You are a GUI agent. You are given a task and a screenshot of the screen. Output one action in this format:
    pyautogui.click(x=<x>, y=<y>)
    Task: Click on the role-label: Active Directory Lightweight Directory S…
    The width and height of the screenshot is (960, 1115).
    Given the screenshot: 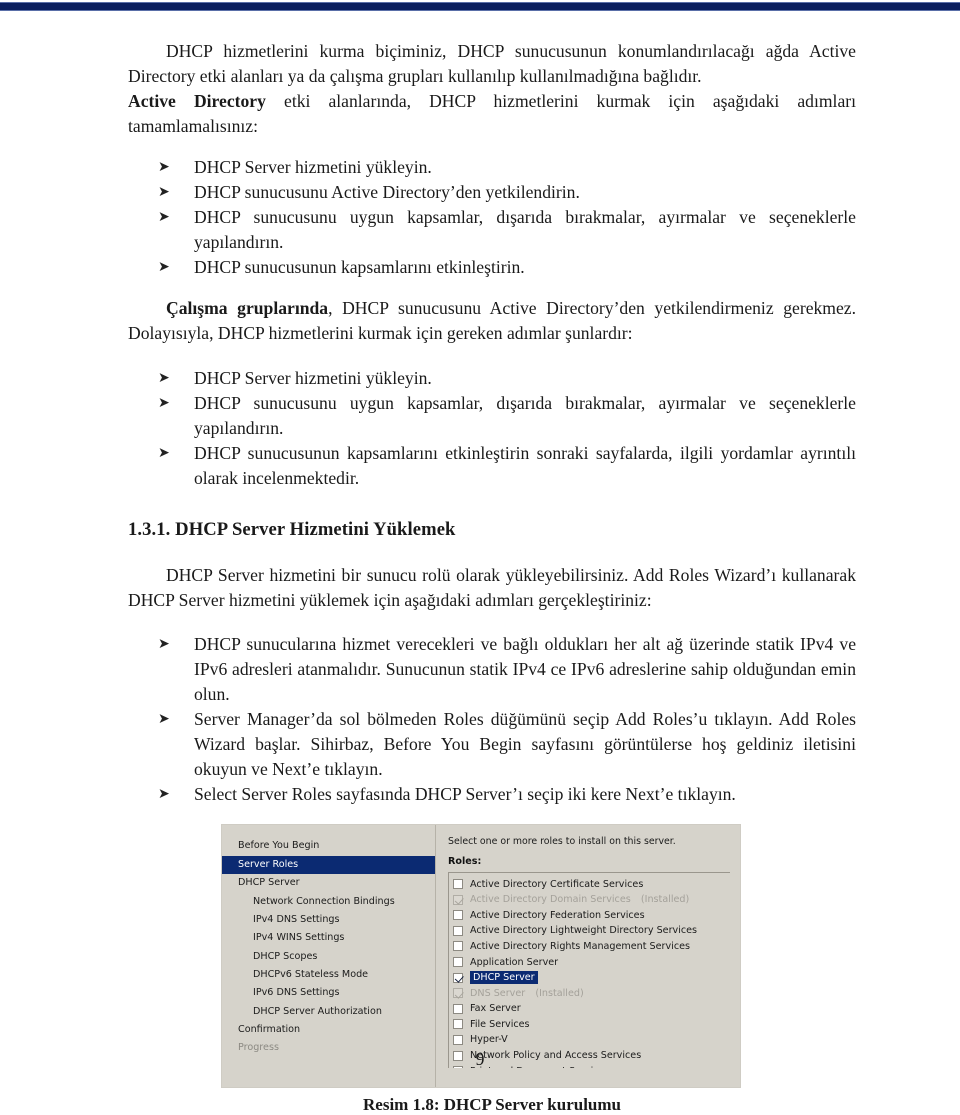 What is the action you would take?
    pyautogui.click(x=584, y=931)
    